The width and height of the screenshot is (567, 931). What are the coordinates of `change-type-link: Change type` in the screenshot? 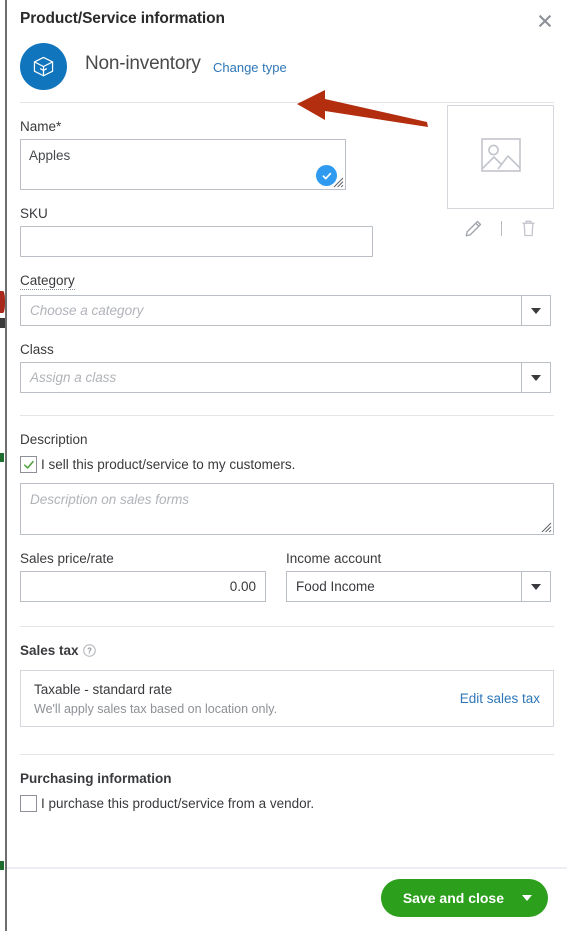 It's located at (250, 67).